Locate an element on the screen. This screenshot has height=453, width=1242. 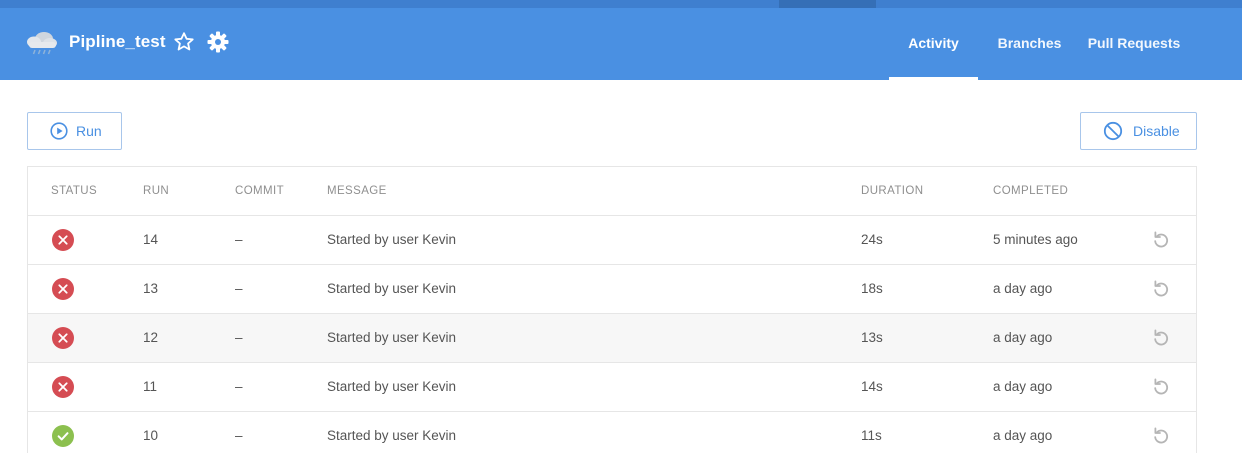
disable-button-label: Disable is located at coordinates (1156, 131).